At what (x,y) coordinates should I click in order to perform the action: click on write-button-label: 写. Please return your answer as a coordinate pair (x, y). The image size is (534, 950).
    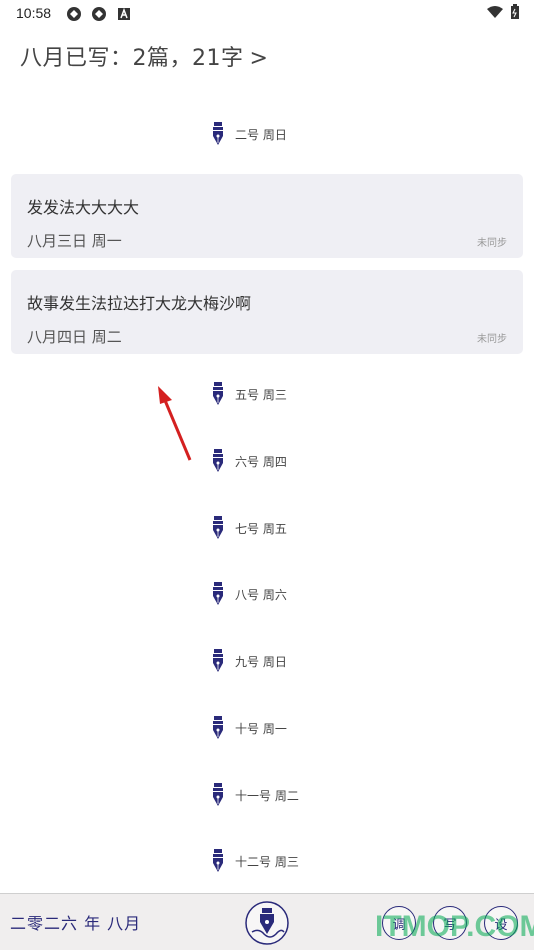
    Looking at the image, I should click on (450, 925).